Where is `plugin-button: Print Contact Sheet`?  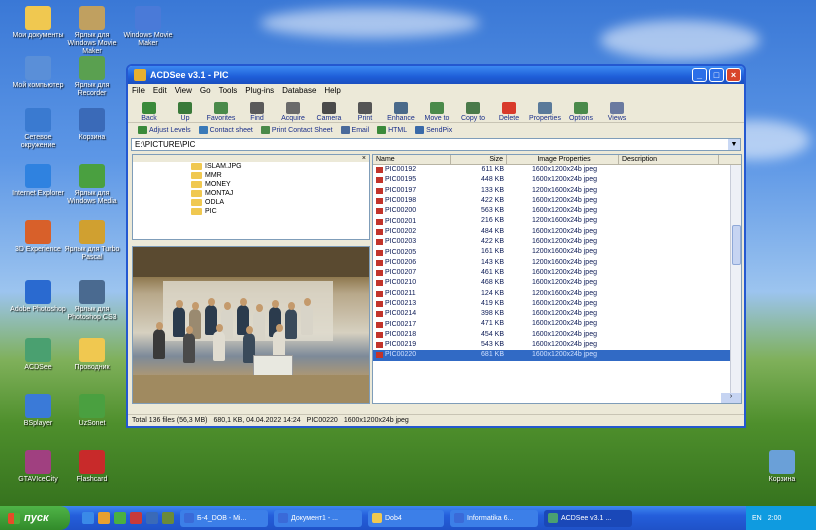 plugin-button: Print Contact Sheet is located at coordinates (296, 130).